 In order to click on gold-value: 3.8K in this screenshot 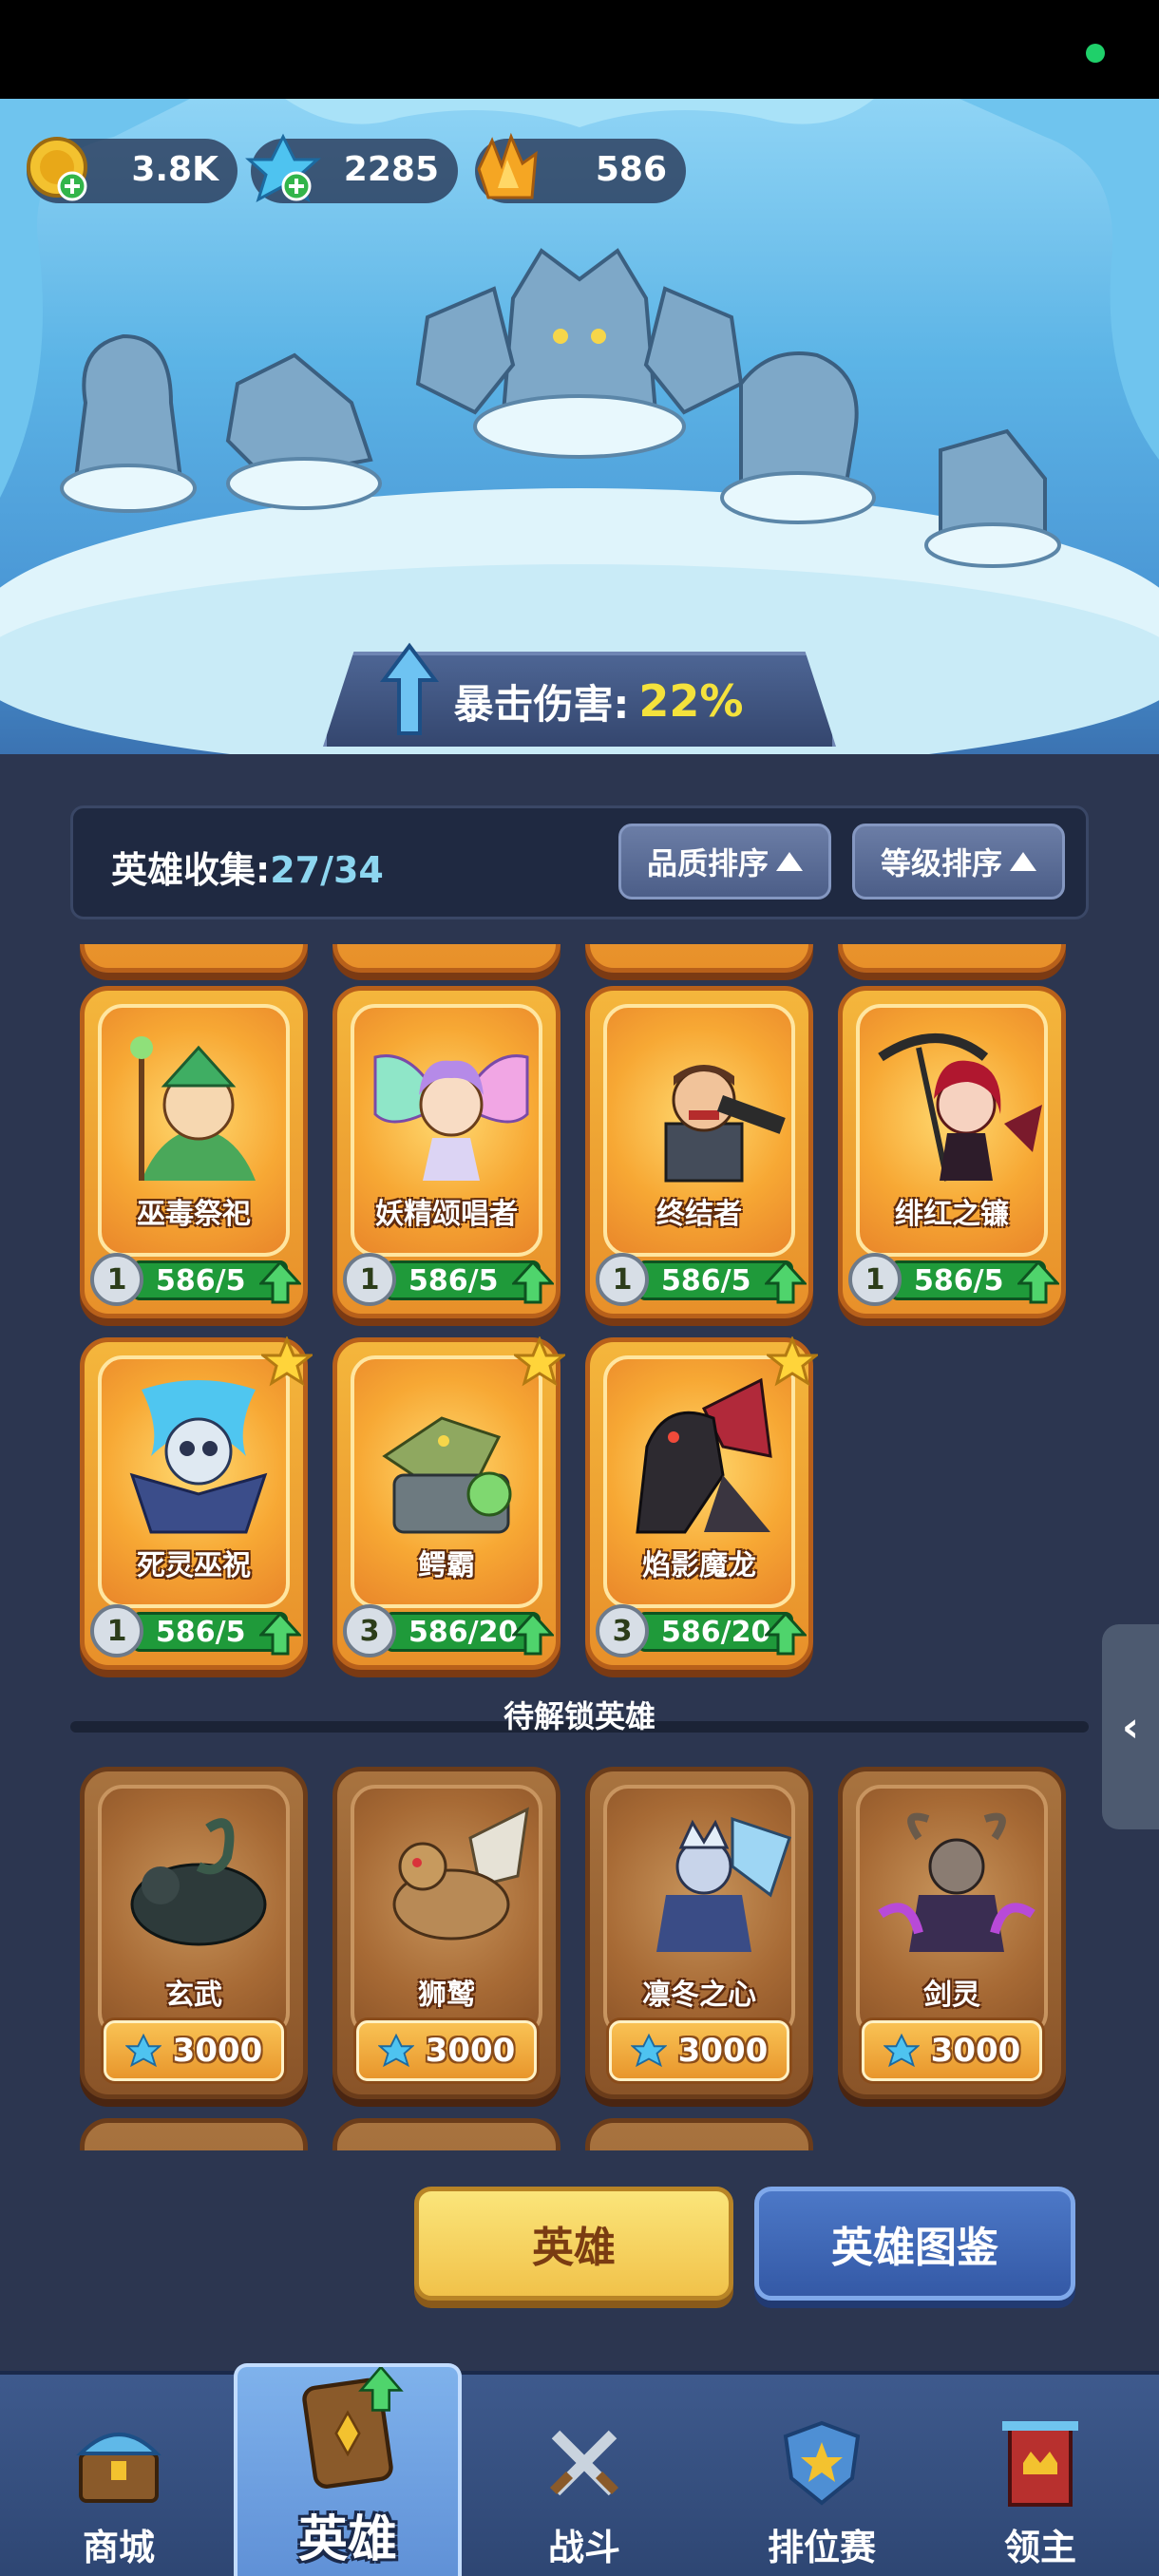, I will do `click(174, 169)`.